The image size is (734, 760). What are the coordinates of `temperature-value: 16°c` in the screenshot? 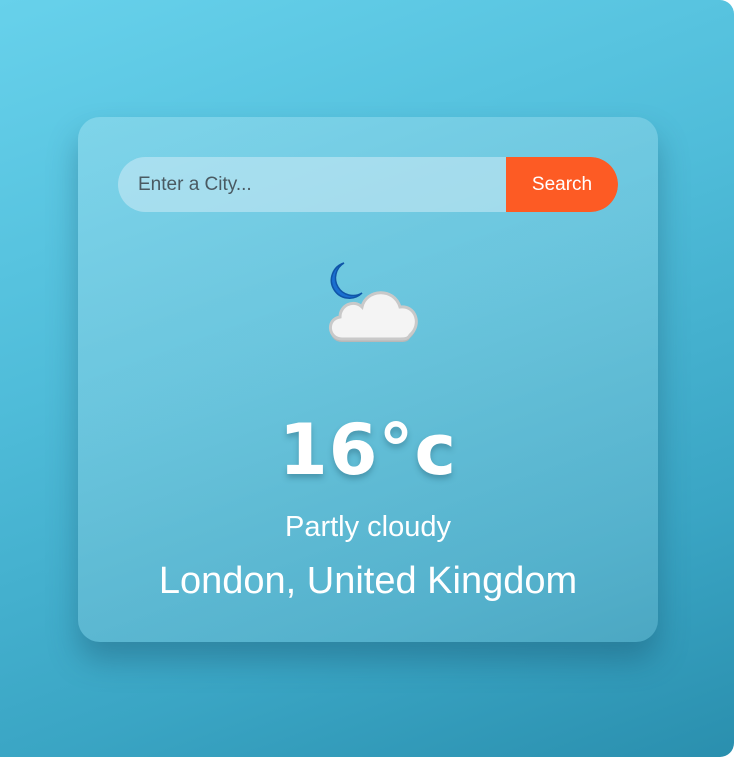 It's located at (368, 450).